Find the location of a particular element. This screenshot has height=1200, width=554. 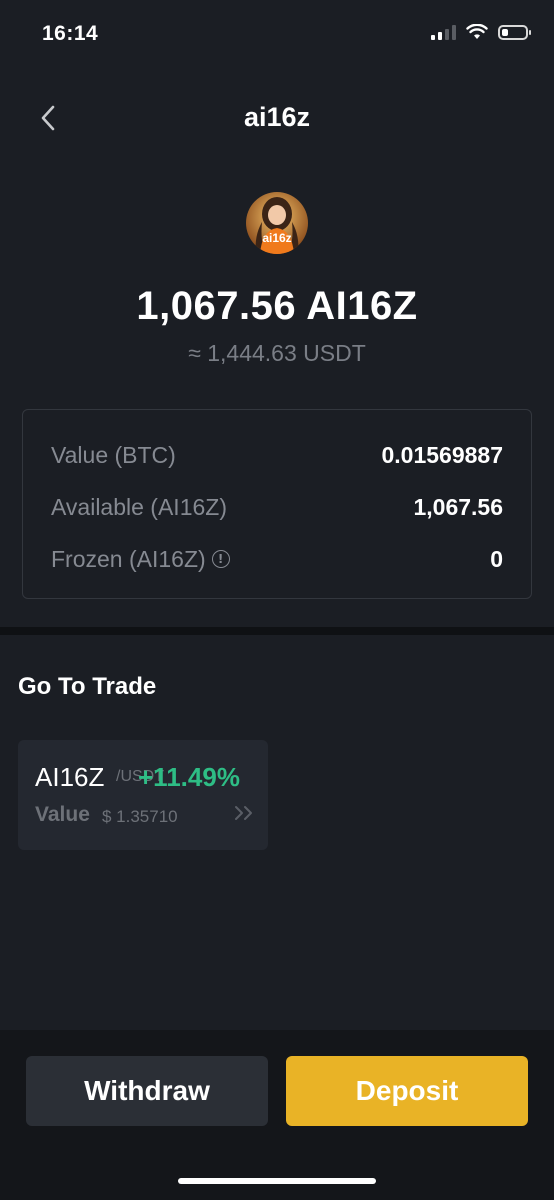

balance-label-wrapper: Frozen (AI16Z) ! is located at coordinates (140, 559).